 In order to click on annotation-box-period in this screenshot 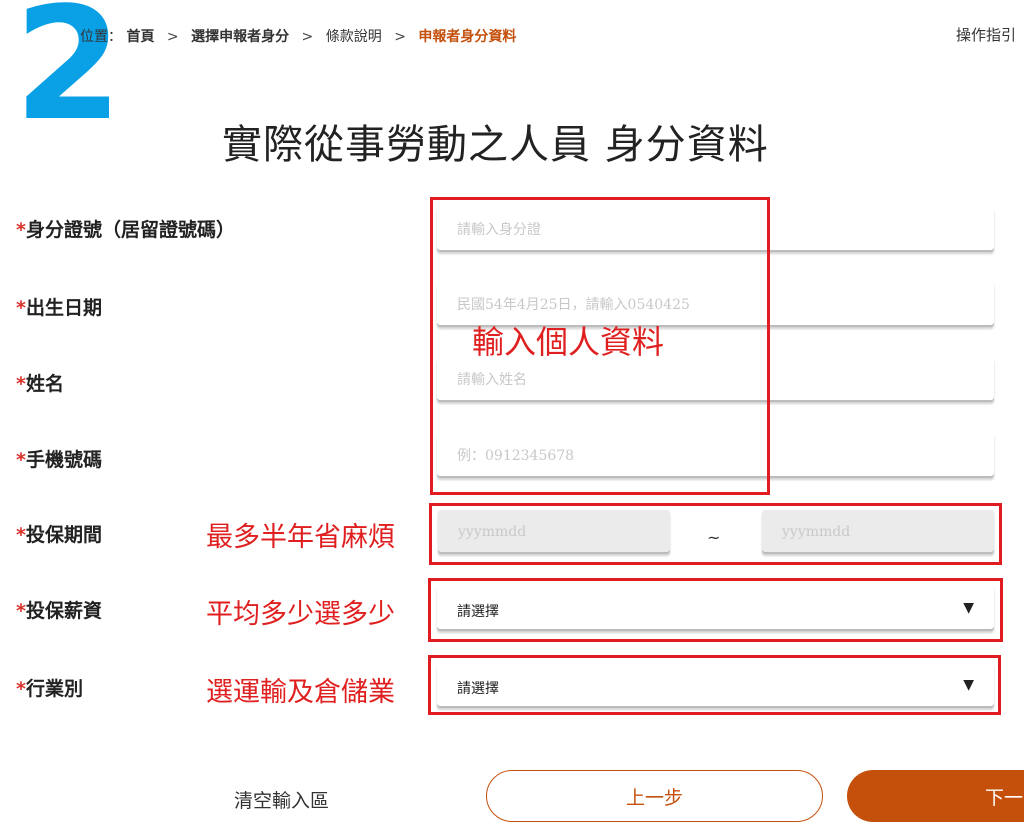, I will do `click(715, 534)`.